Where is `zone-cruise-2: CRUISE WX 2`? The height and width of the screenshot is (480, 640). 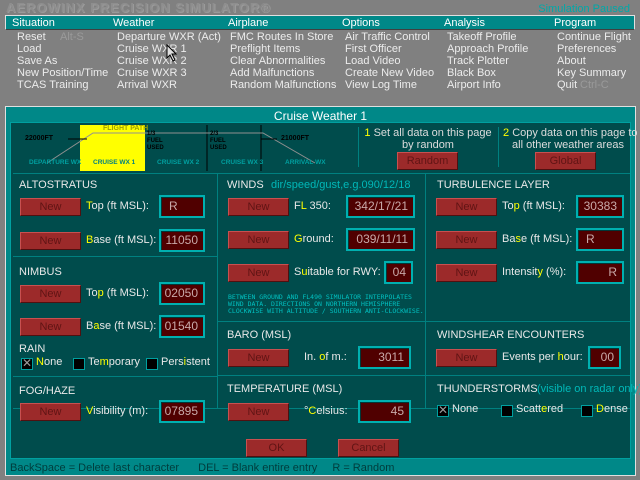
zone-cruise-2: CRUISE WX 2 is located at coordinates (178, 162).